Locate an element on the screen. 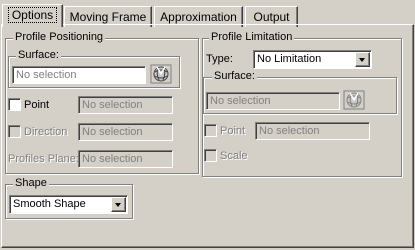 This screenshot has width=415, height=250. positioning-point-checkbox is located at coordinates (14, 104).